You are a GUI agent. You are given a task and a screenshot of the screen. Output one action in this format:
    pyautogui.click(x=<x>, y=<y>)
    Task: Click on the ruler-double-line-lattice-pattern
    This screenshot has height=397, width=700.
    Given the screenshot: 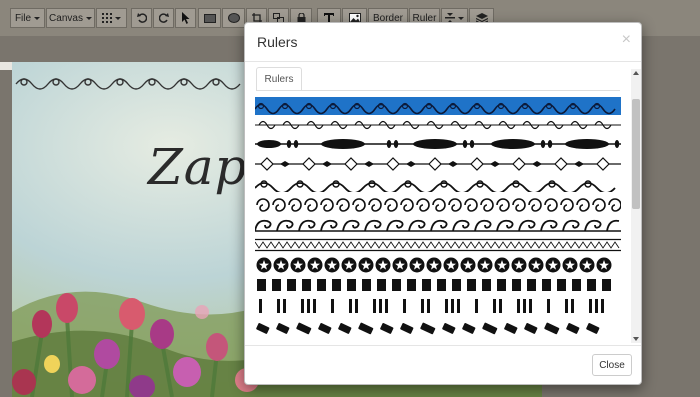 What is the action you would take?
    pyautogui.click(x=438, y=245)
    